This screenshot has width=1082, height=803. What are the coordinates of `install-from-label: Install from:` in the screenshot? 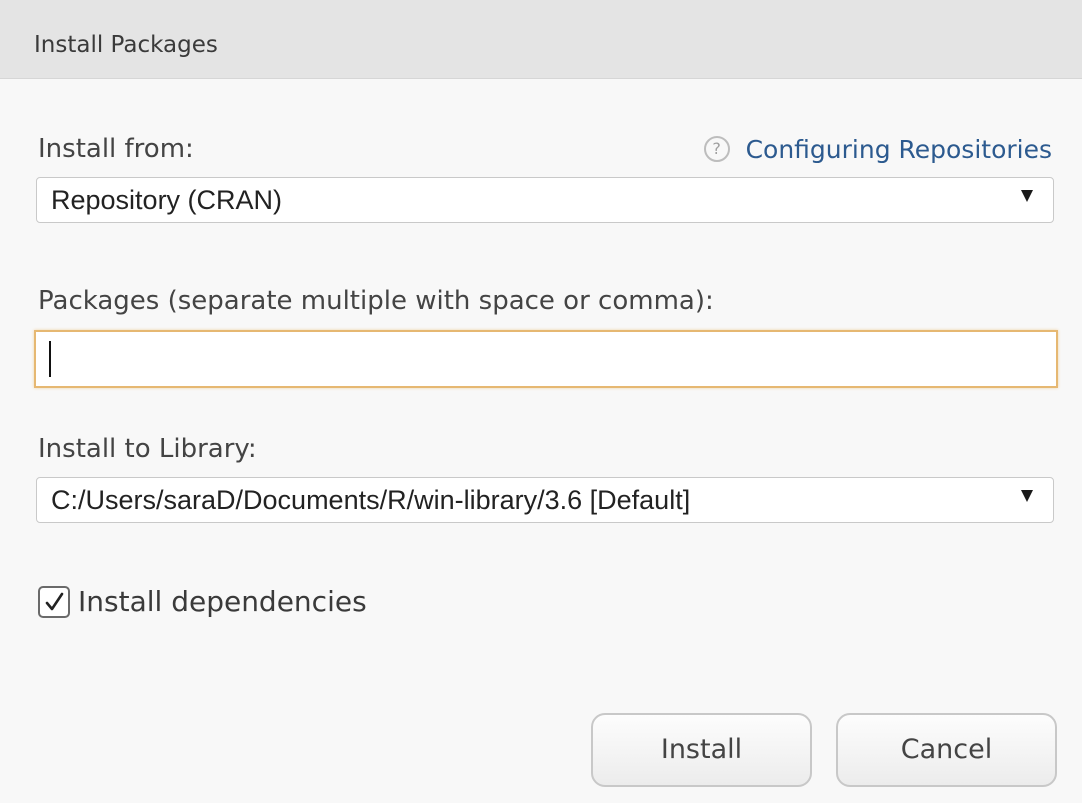 It's located at (116, 149).